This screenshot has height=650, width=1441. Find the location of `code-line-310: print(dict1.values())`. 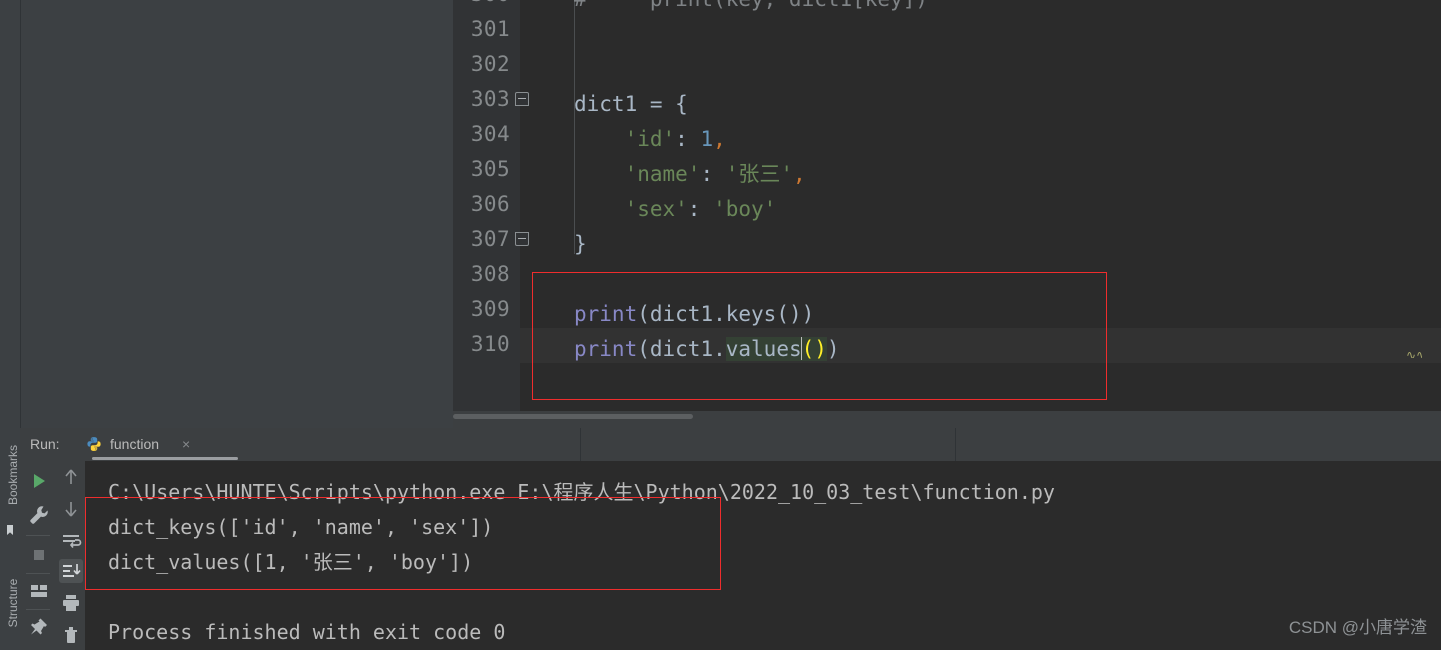

code-line-310: print(dict1.values()) is located at coordinates (707, 349).